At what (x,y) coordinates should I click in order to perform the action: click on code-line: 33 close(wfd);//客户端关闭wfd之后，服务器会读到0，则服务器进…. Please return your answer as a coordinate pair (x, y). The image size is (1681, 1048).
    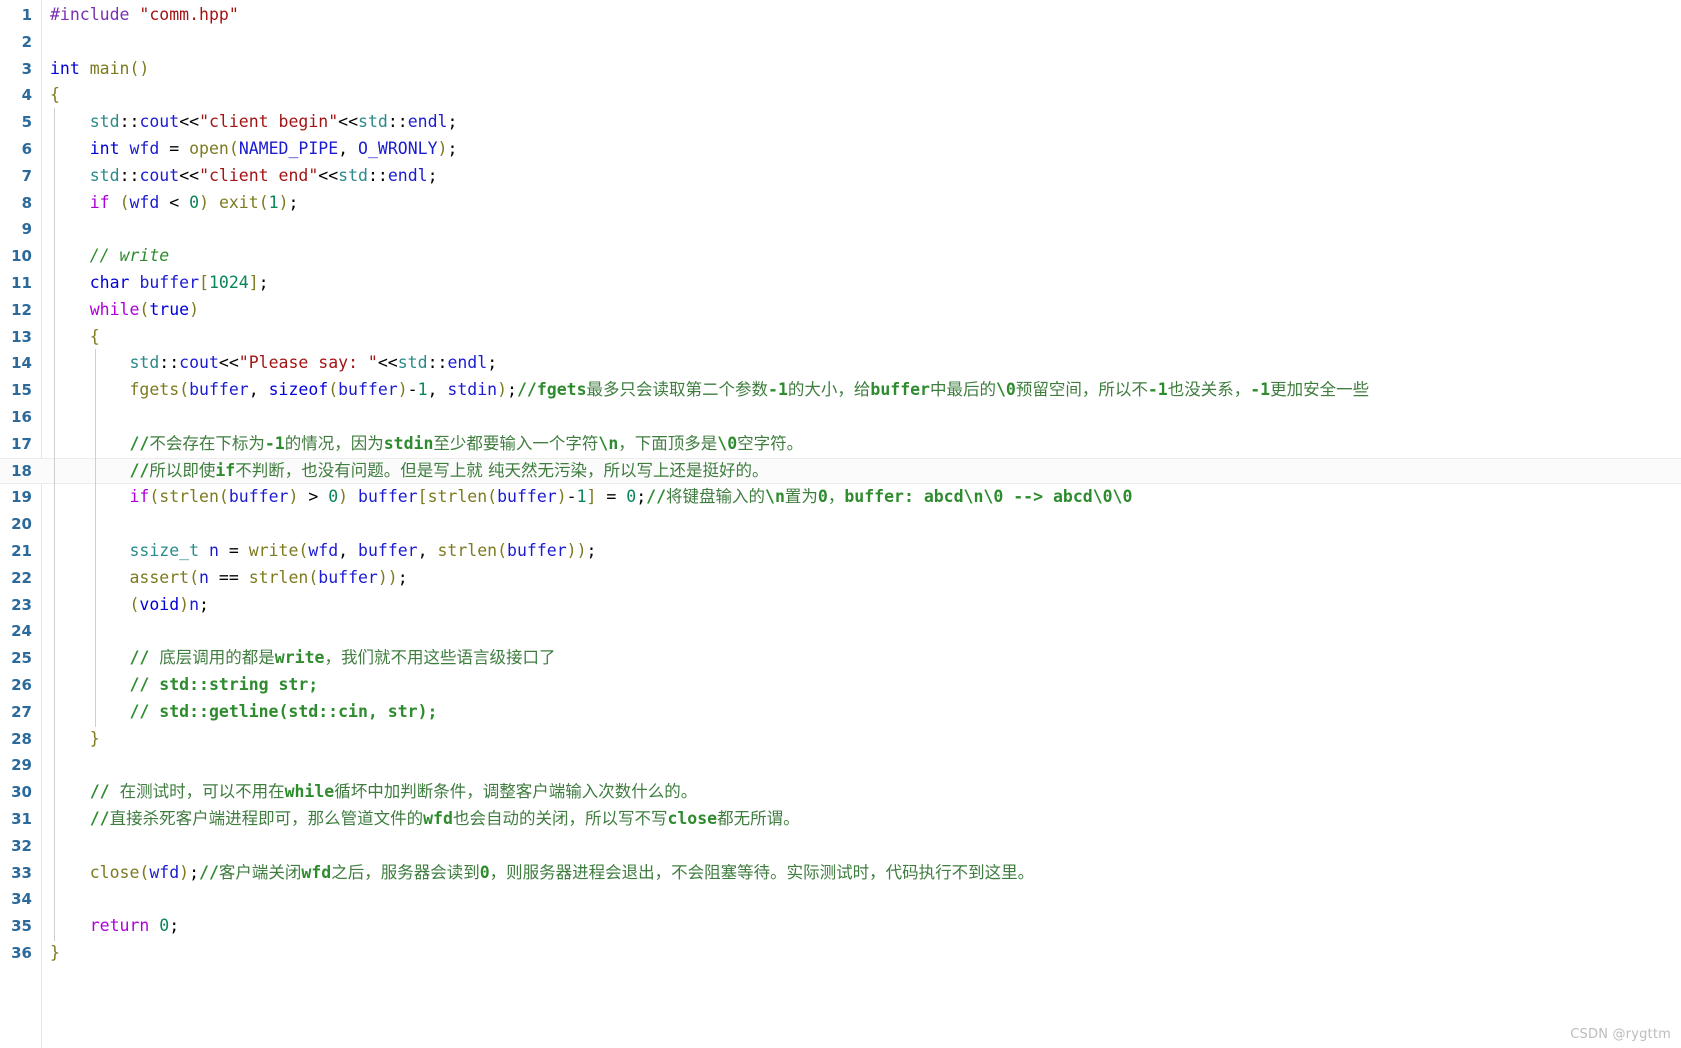
    Looking at the image, I should click on (840, 873).